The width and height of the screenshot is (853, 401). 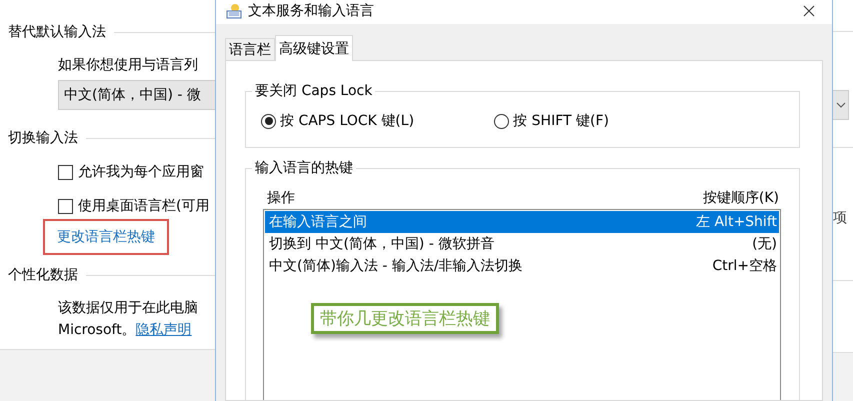 I want to click on action-text: 中文(简体)输入法 - 输入法/非输入法切换, so click(x=396, y=266).